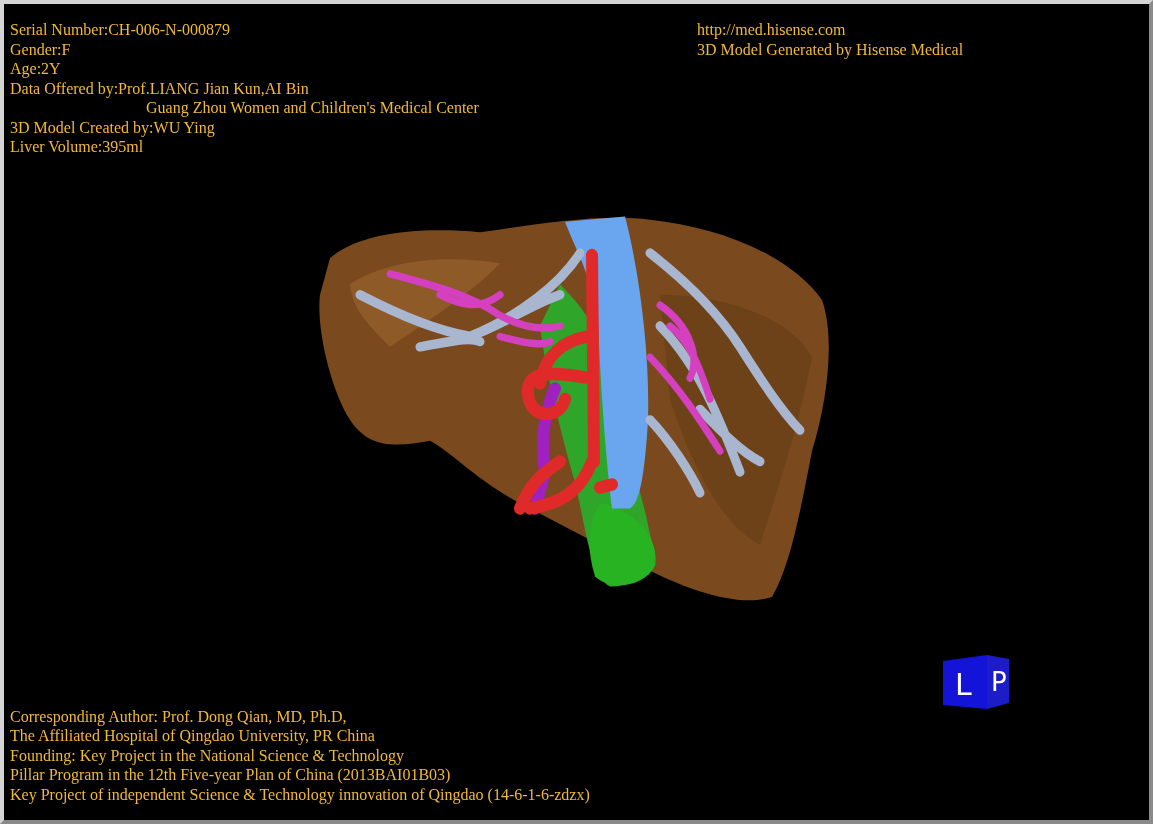  What do you see at coordinates (113, 127) in the screenshot?
I see `info-text: 3D Model Created by:WU Ying` at bounding box center [113, 127].